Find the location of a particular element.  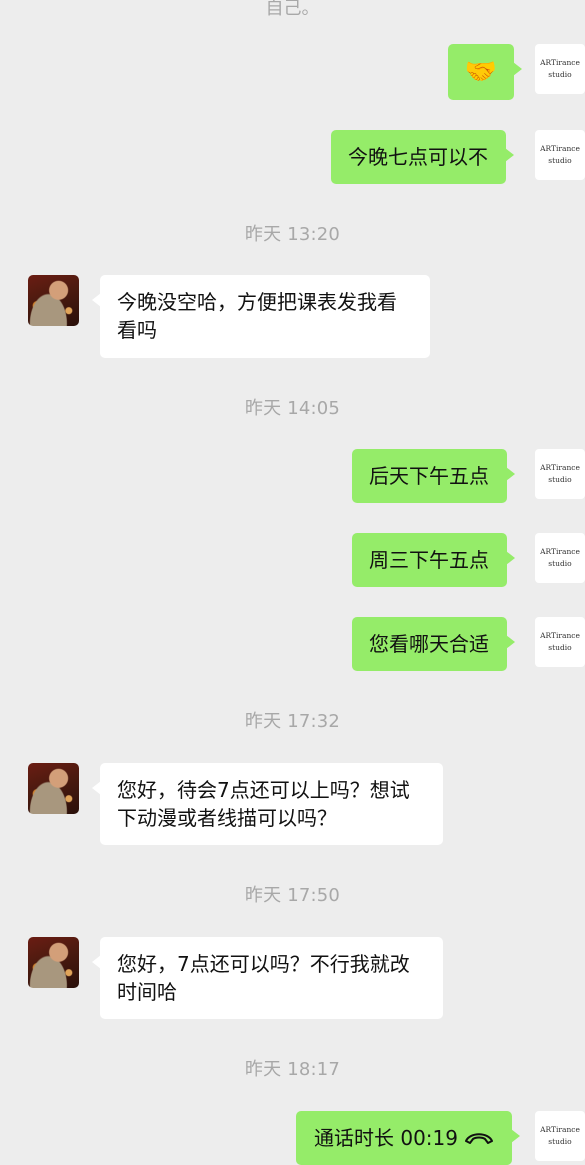

timestamp: 昨天 17:50 is located at coordinates (292, 895).